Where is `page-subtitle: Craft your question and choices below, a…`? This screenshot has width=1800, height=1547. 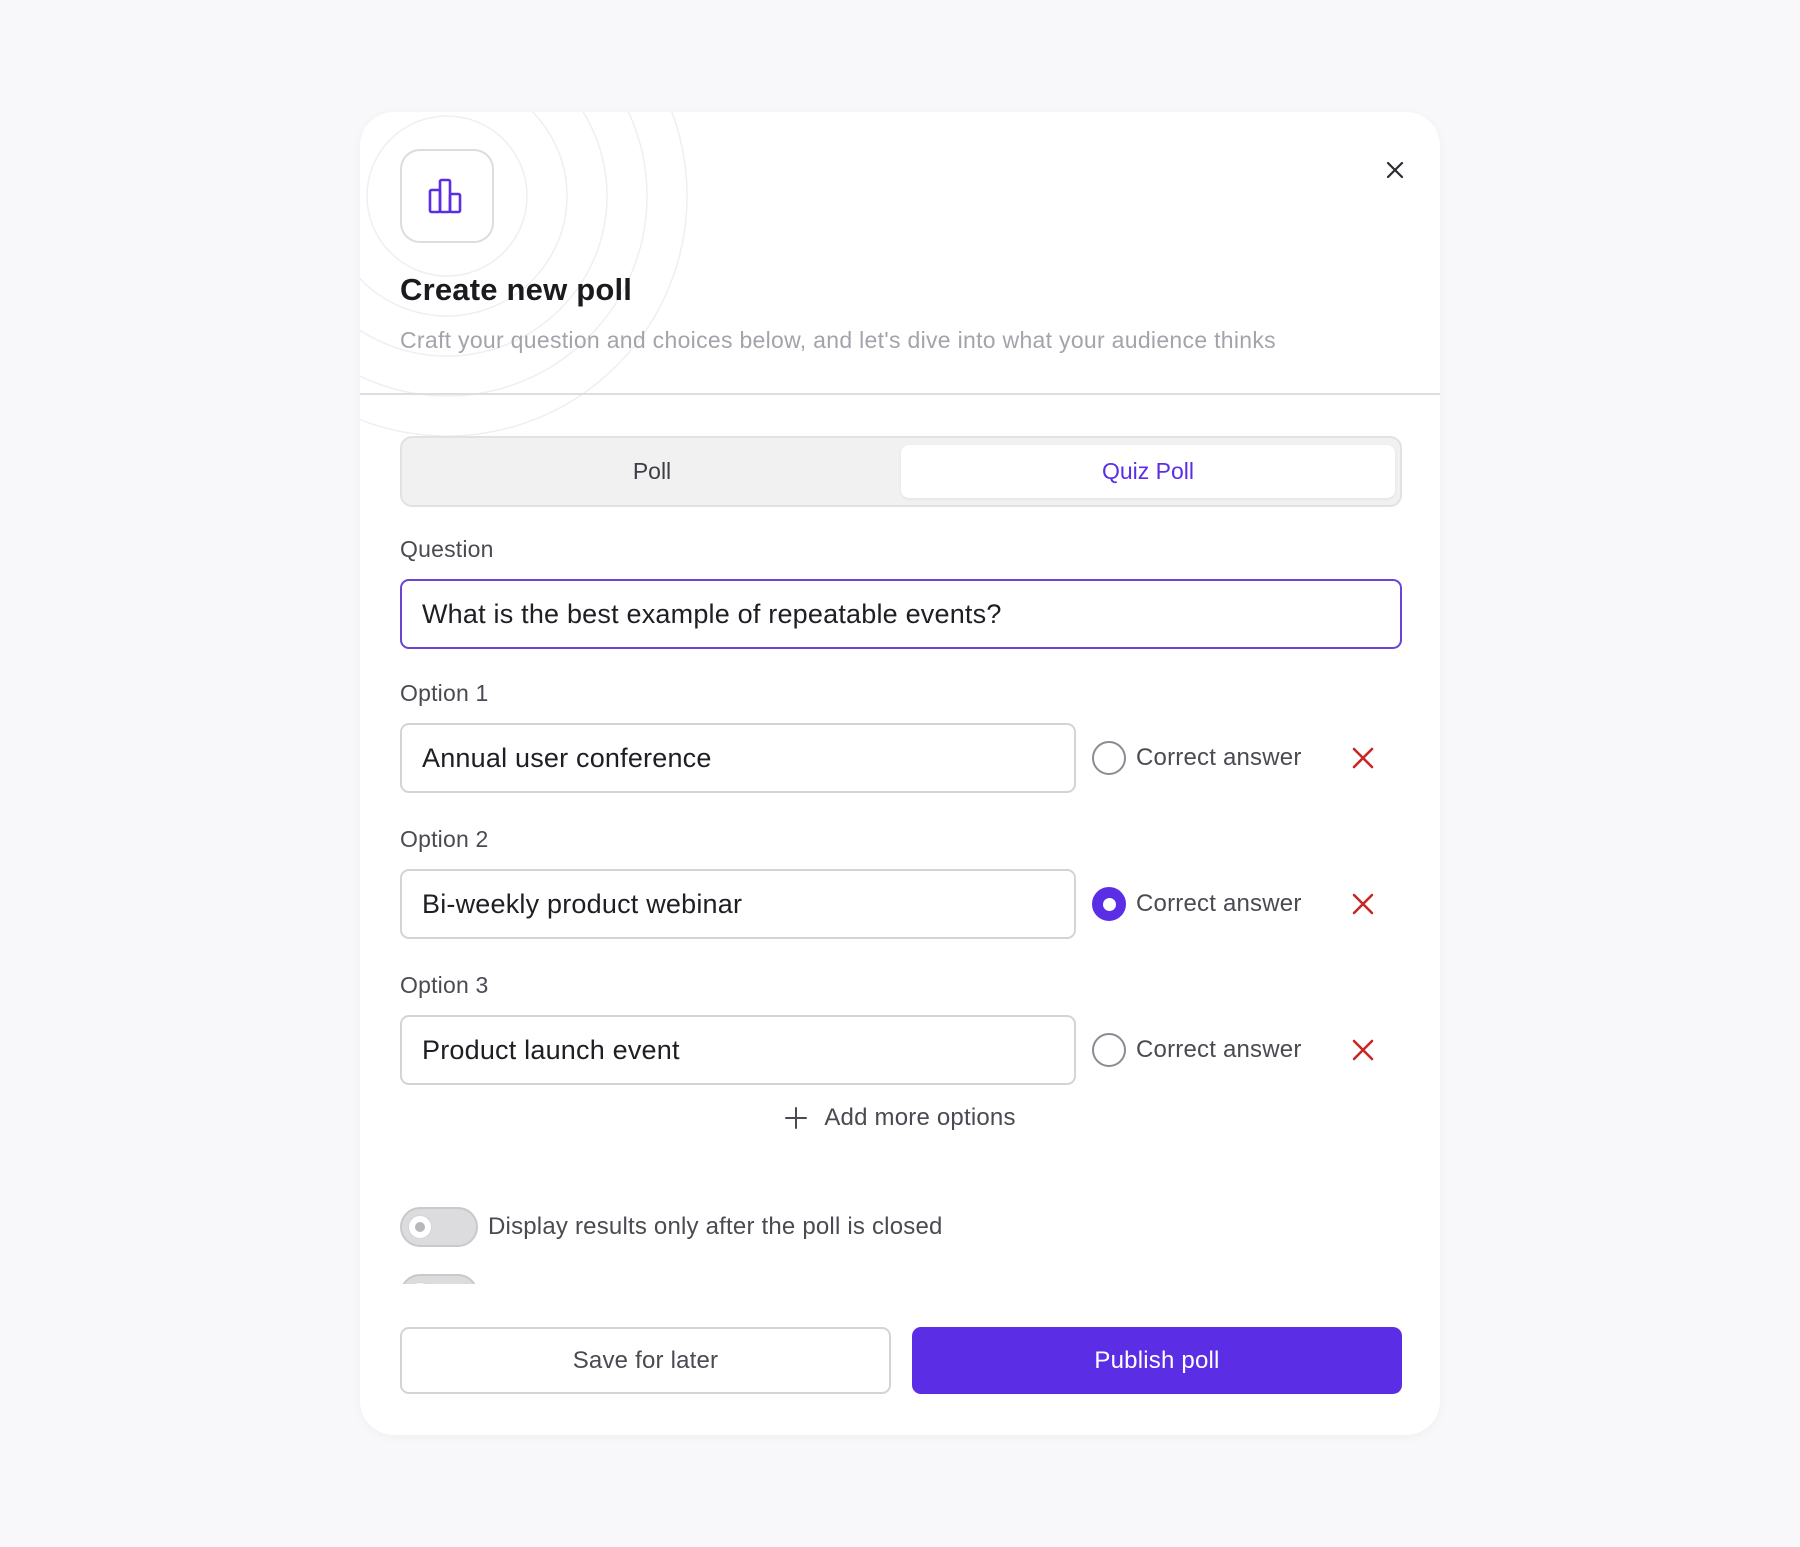
page-subtitle: Craft your question and choices below, a… is located at coordinates (838, 340).